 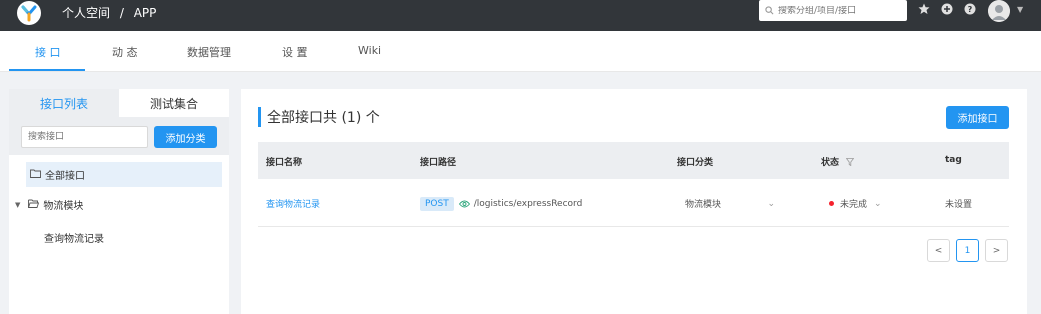 I want to click on top-bar: 个人空间 / APP ? ▼, so click(x=520, y=15).